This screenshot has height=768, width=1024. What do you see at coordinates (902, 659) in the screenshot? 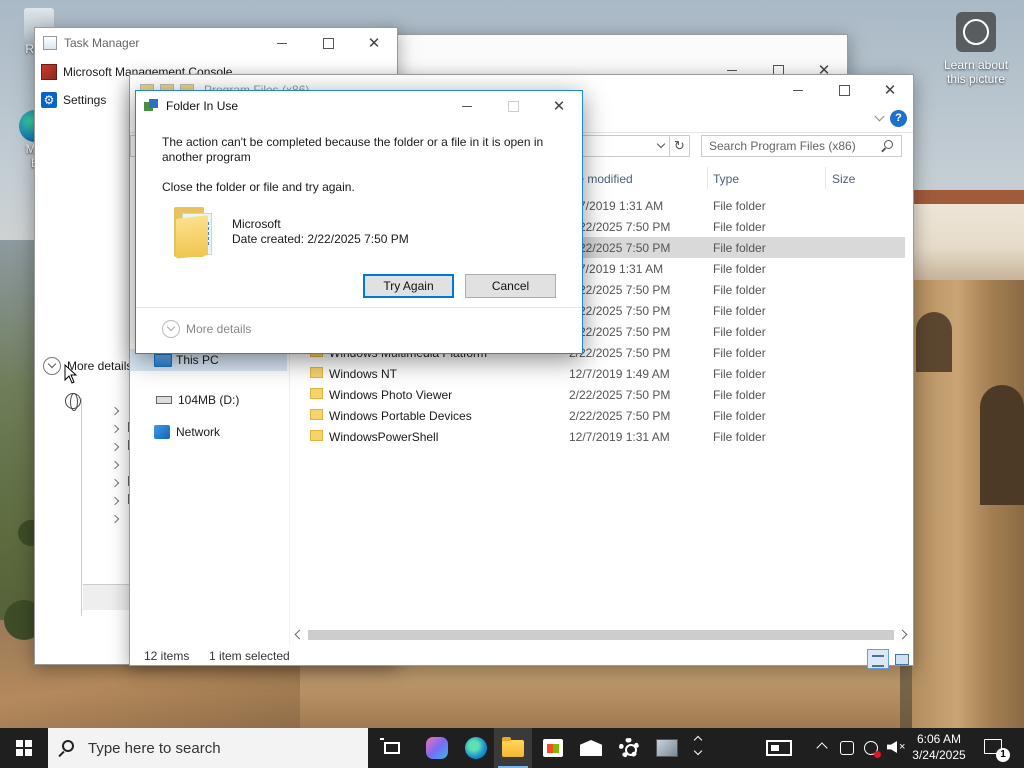
I see `large-icons-view-button` at bounding box center [902, 659].